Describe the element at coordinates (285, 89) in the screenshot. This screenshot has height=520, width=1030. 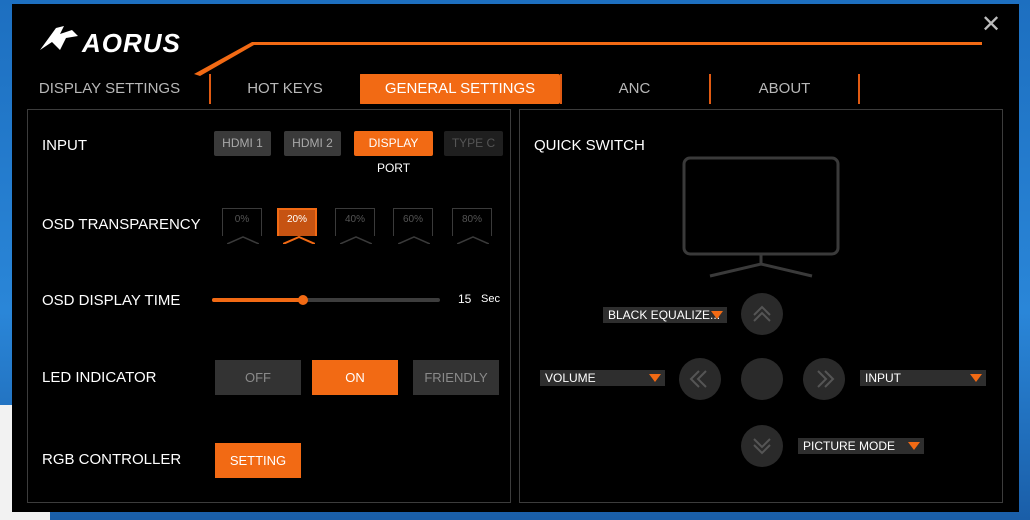
I see `tab-hot-keys: HOT KEYS` at that location.